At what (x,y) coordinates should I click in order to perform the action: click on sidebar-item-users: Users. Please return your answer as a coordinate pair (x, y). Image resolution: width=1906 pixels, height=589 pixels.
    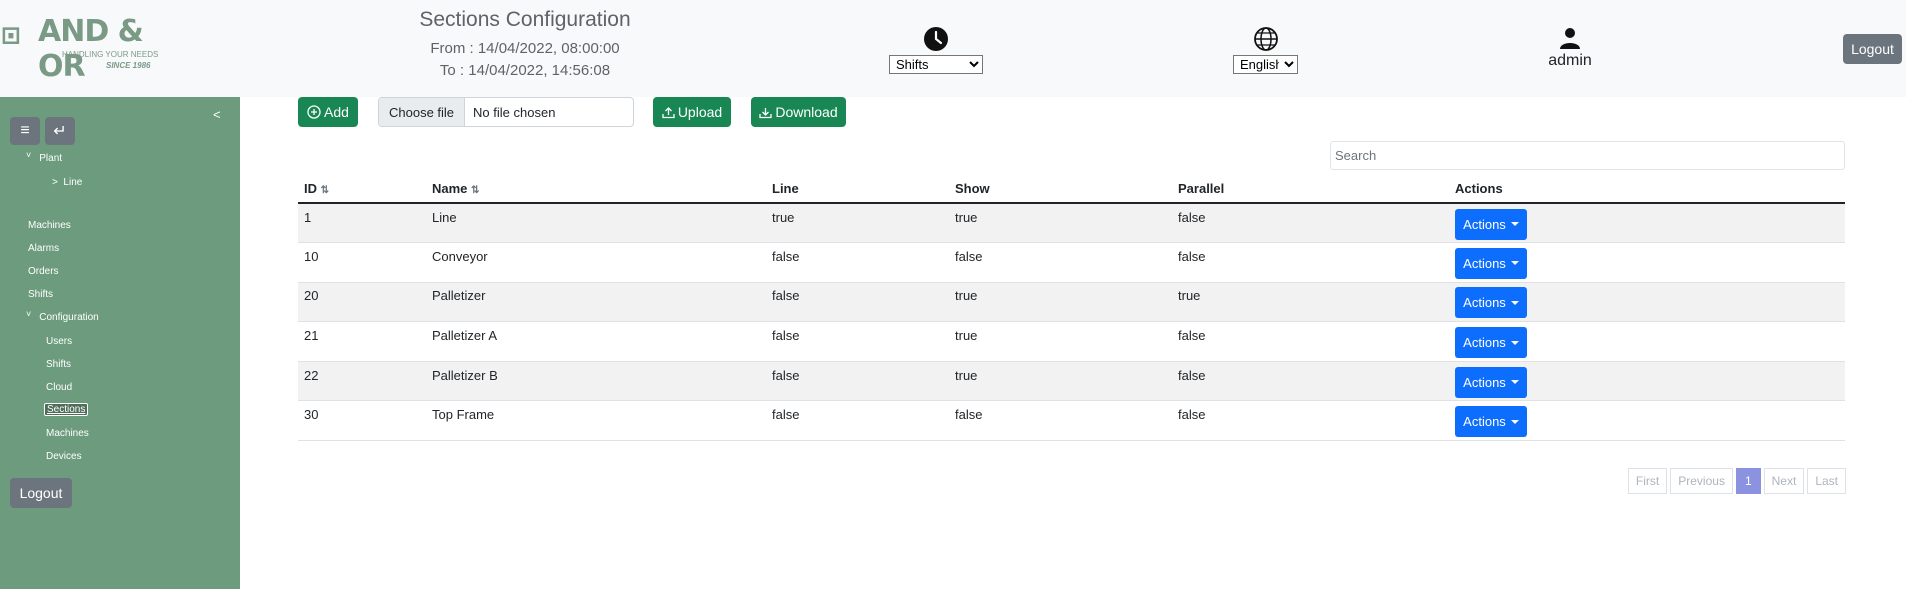
    Looking at the image, I should click on (59, 341).